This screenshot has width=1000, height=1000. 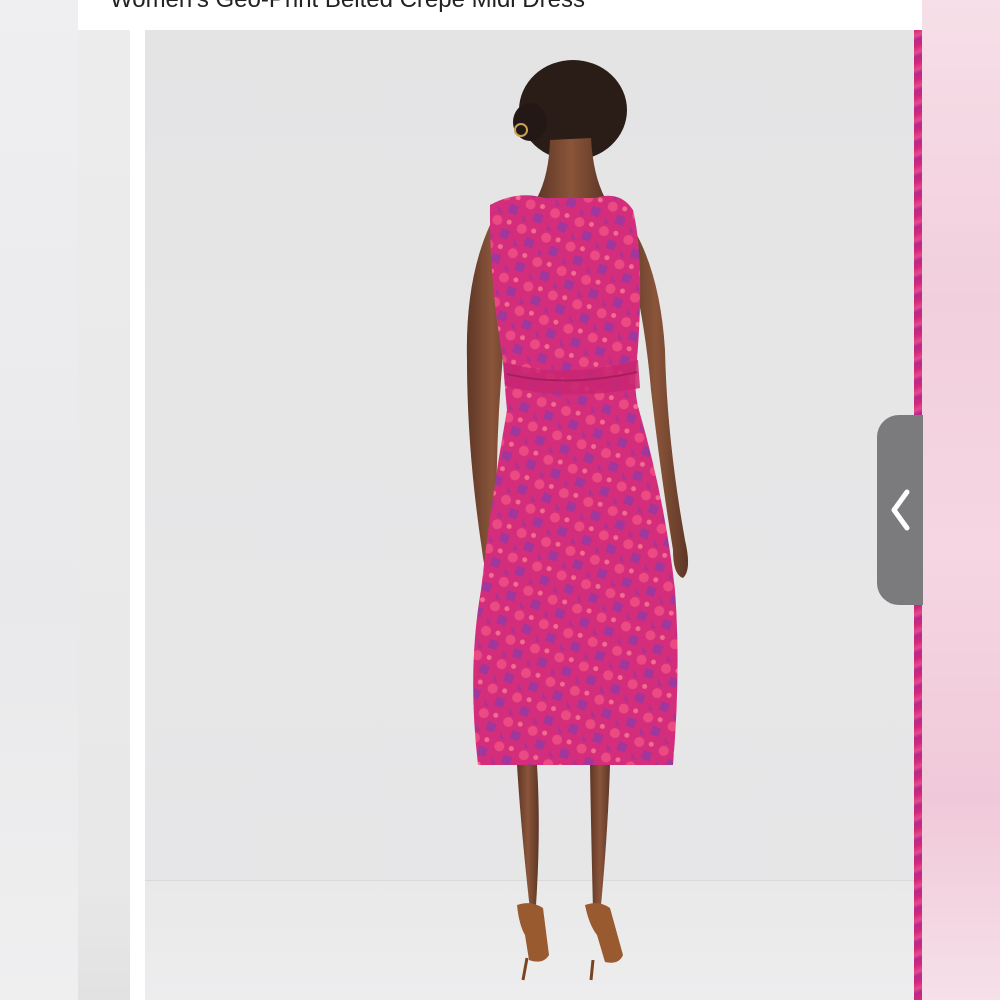 I want to click on chevron-left-icon, so click(x=900, y=510).